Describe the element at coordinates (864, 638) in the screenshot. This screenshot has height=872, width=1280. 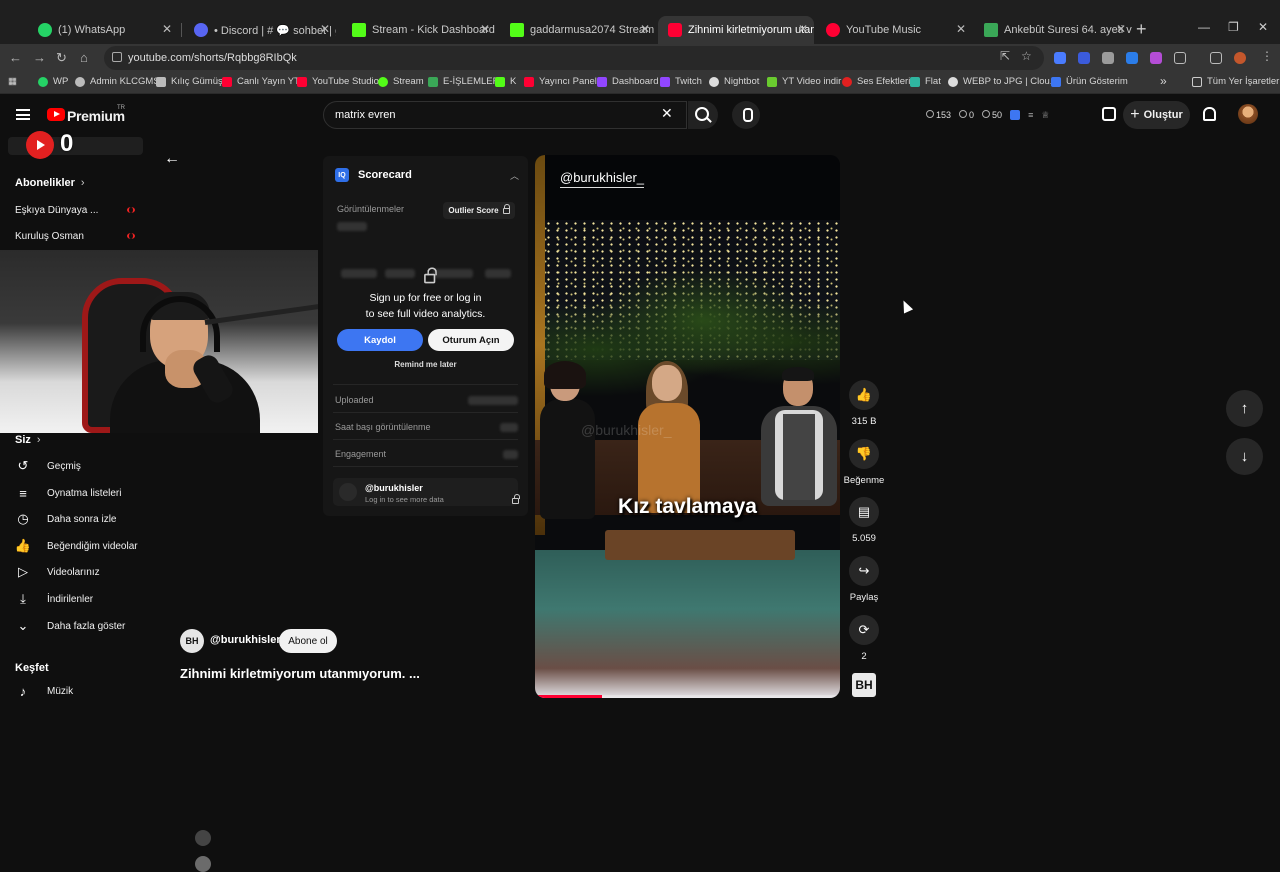
I see `remix-button: ⟳ 2` at that location.